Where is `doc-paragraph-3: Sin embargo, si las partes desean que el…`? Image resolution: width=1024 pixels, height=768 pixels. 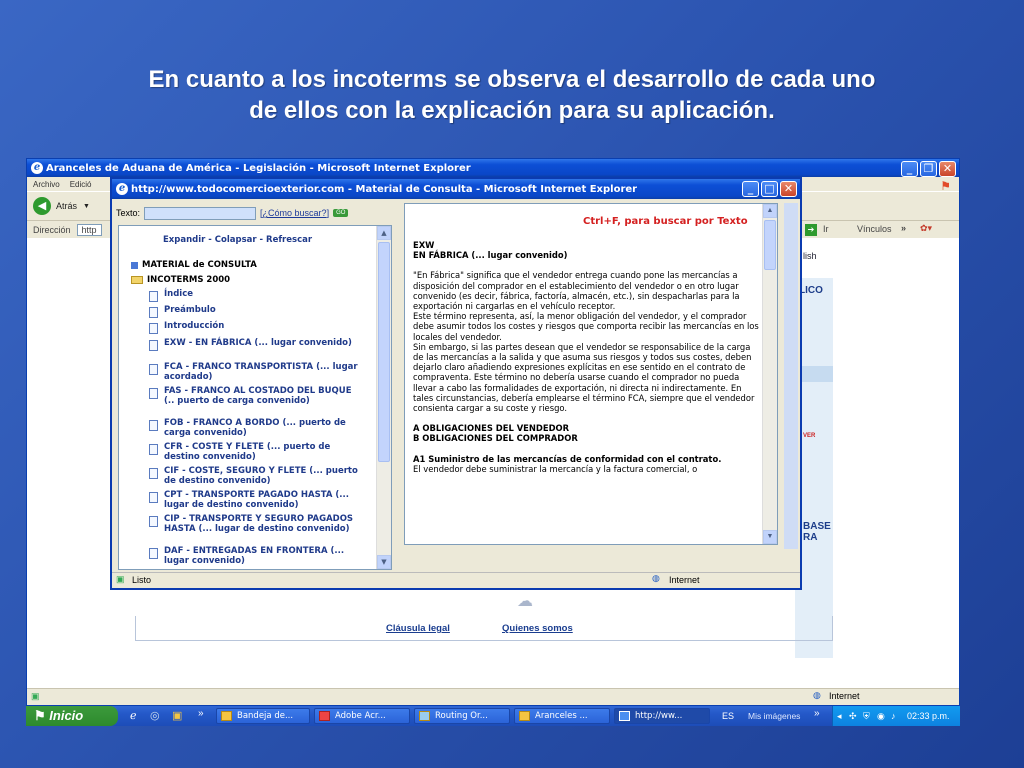
doc-paragraph-3: Sin embargo, si las partes desean que el… is located at coordinates (584, 377).